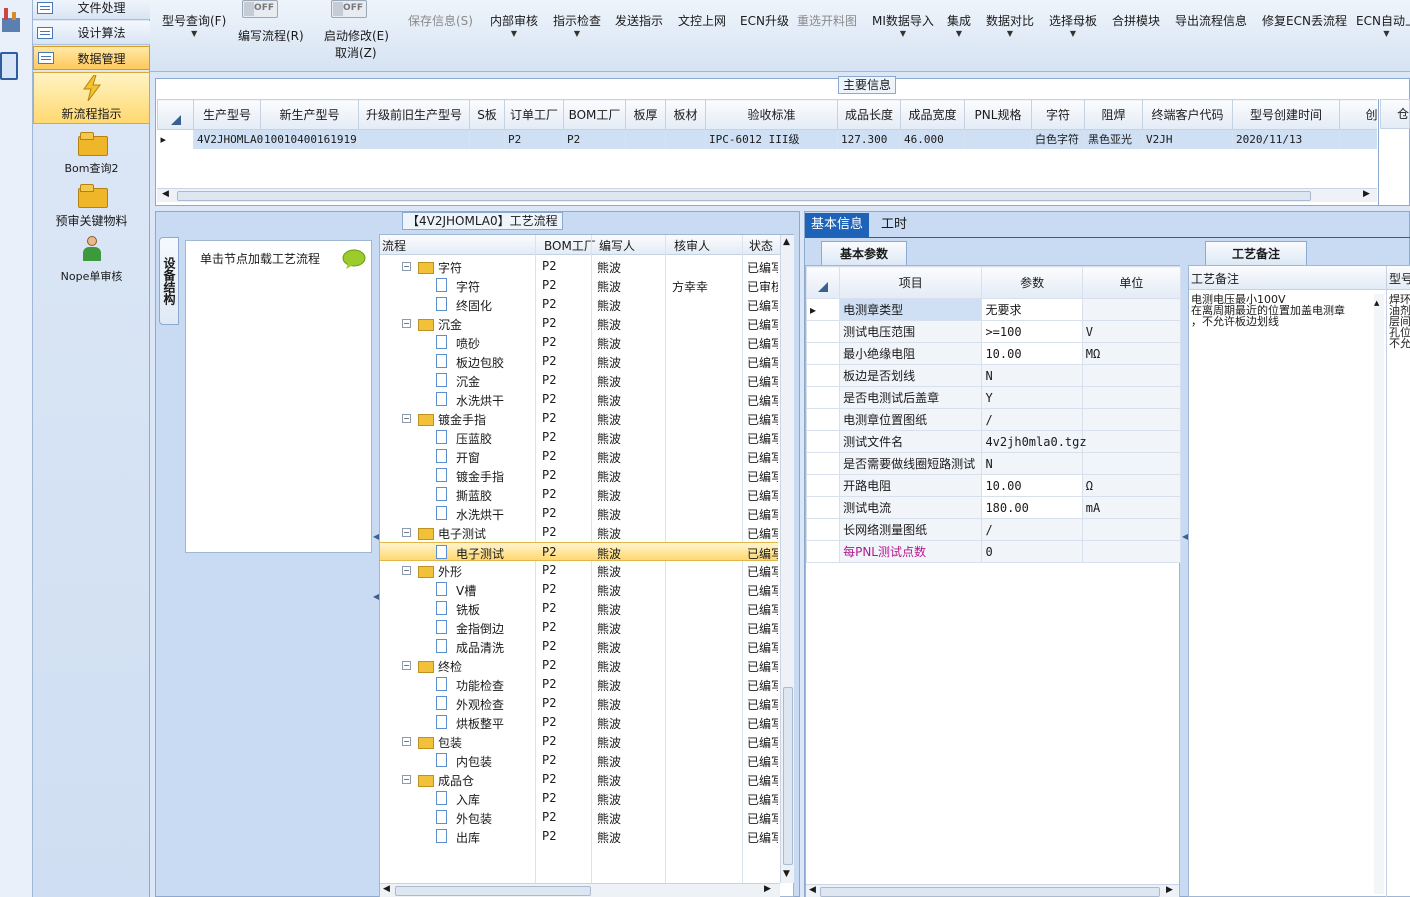 This screenshot has width=1410, height=897. What do you see at coordinates (1032, 507) in the screenshot?
I see `param-value: 180.00` at bounding box center [1032, 507].